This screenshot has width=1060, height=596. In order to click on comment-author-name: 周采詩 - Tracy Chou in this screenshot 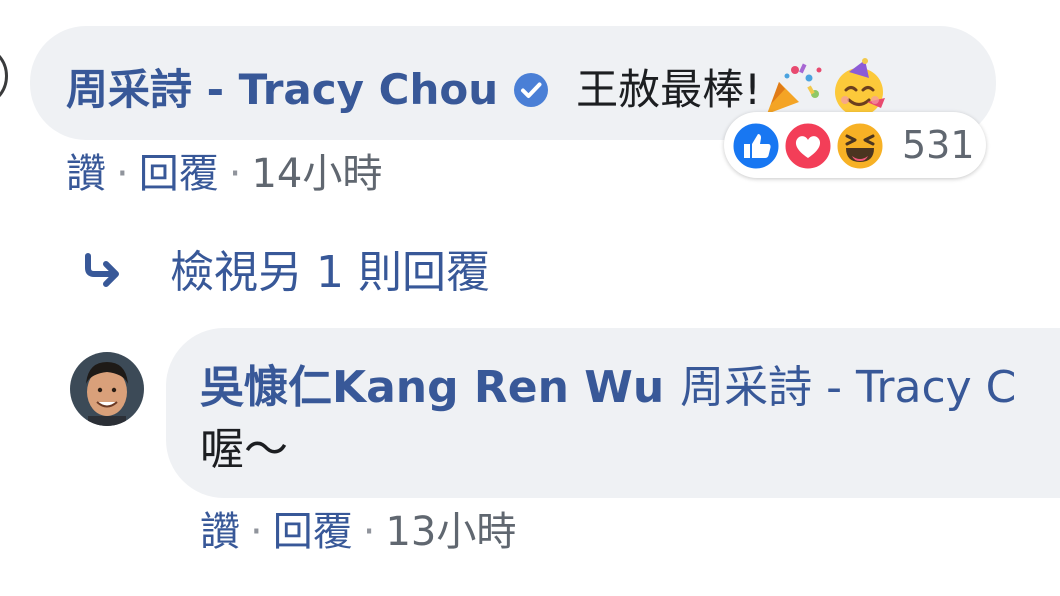, I will do `click(282, 90)`.